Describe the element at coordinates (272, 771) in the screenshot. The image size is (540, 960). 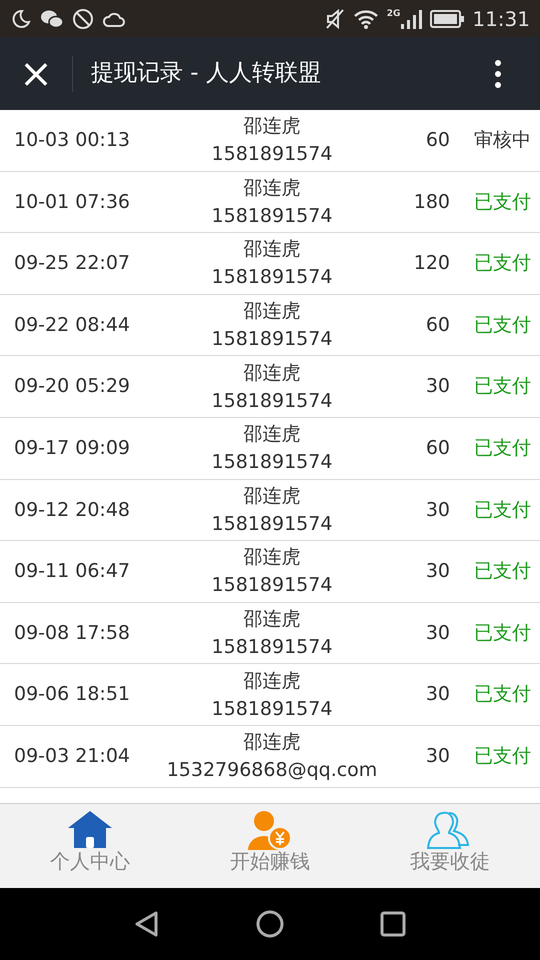
I see `payee-account: 1532796868@qq.com` at that location.